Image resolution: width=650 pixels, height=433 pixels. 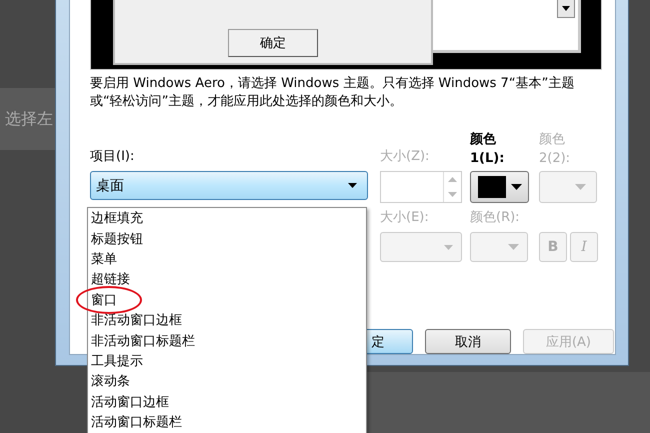 I want to click on dropdown-item: 标题按钮, so click(x=117, y=239).